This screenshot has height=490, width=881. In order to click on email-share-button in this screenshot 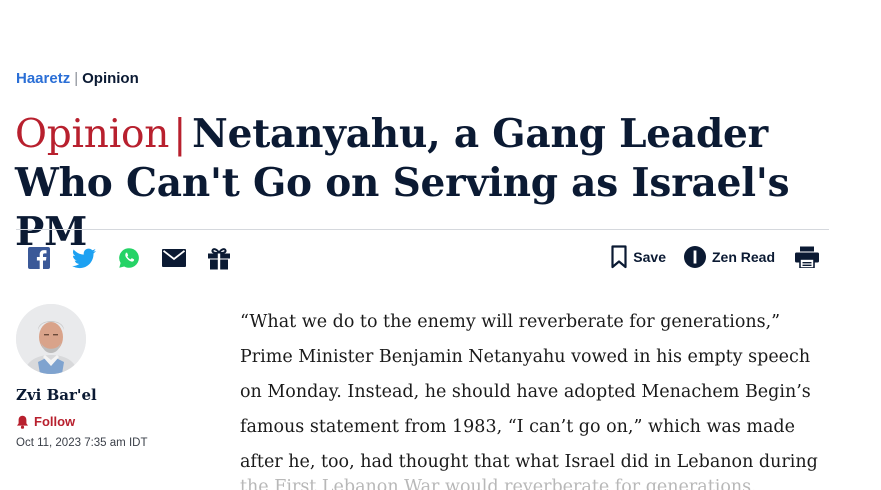, I will do `click(174, 258)`.